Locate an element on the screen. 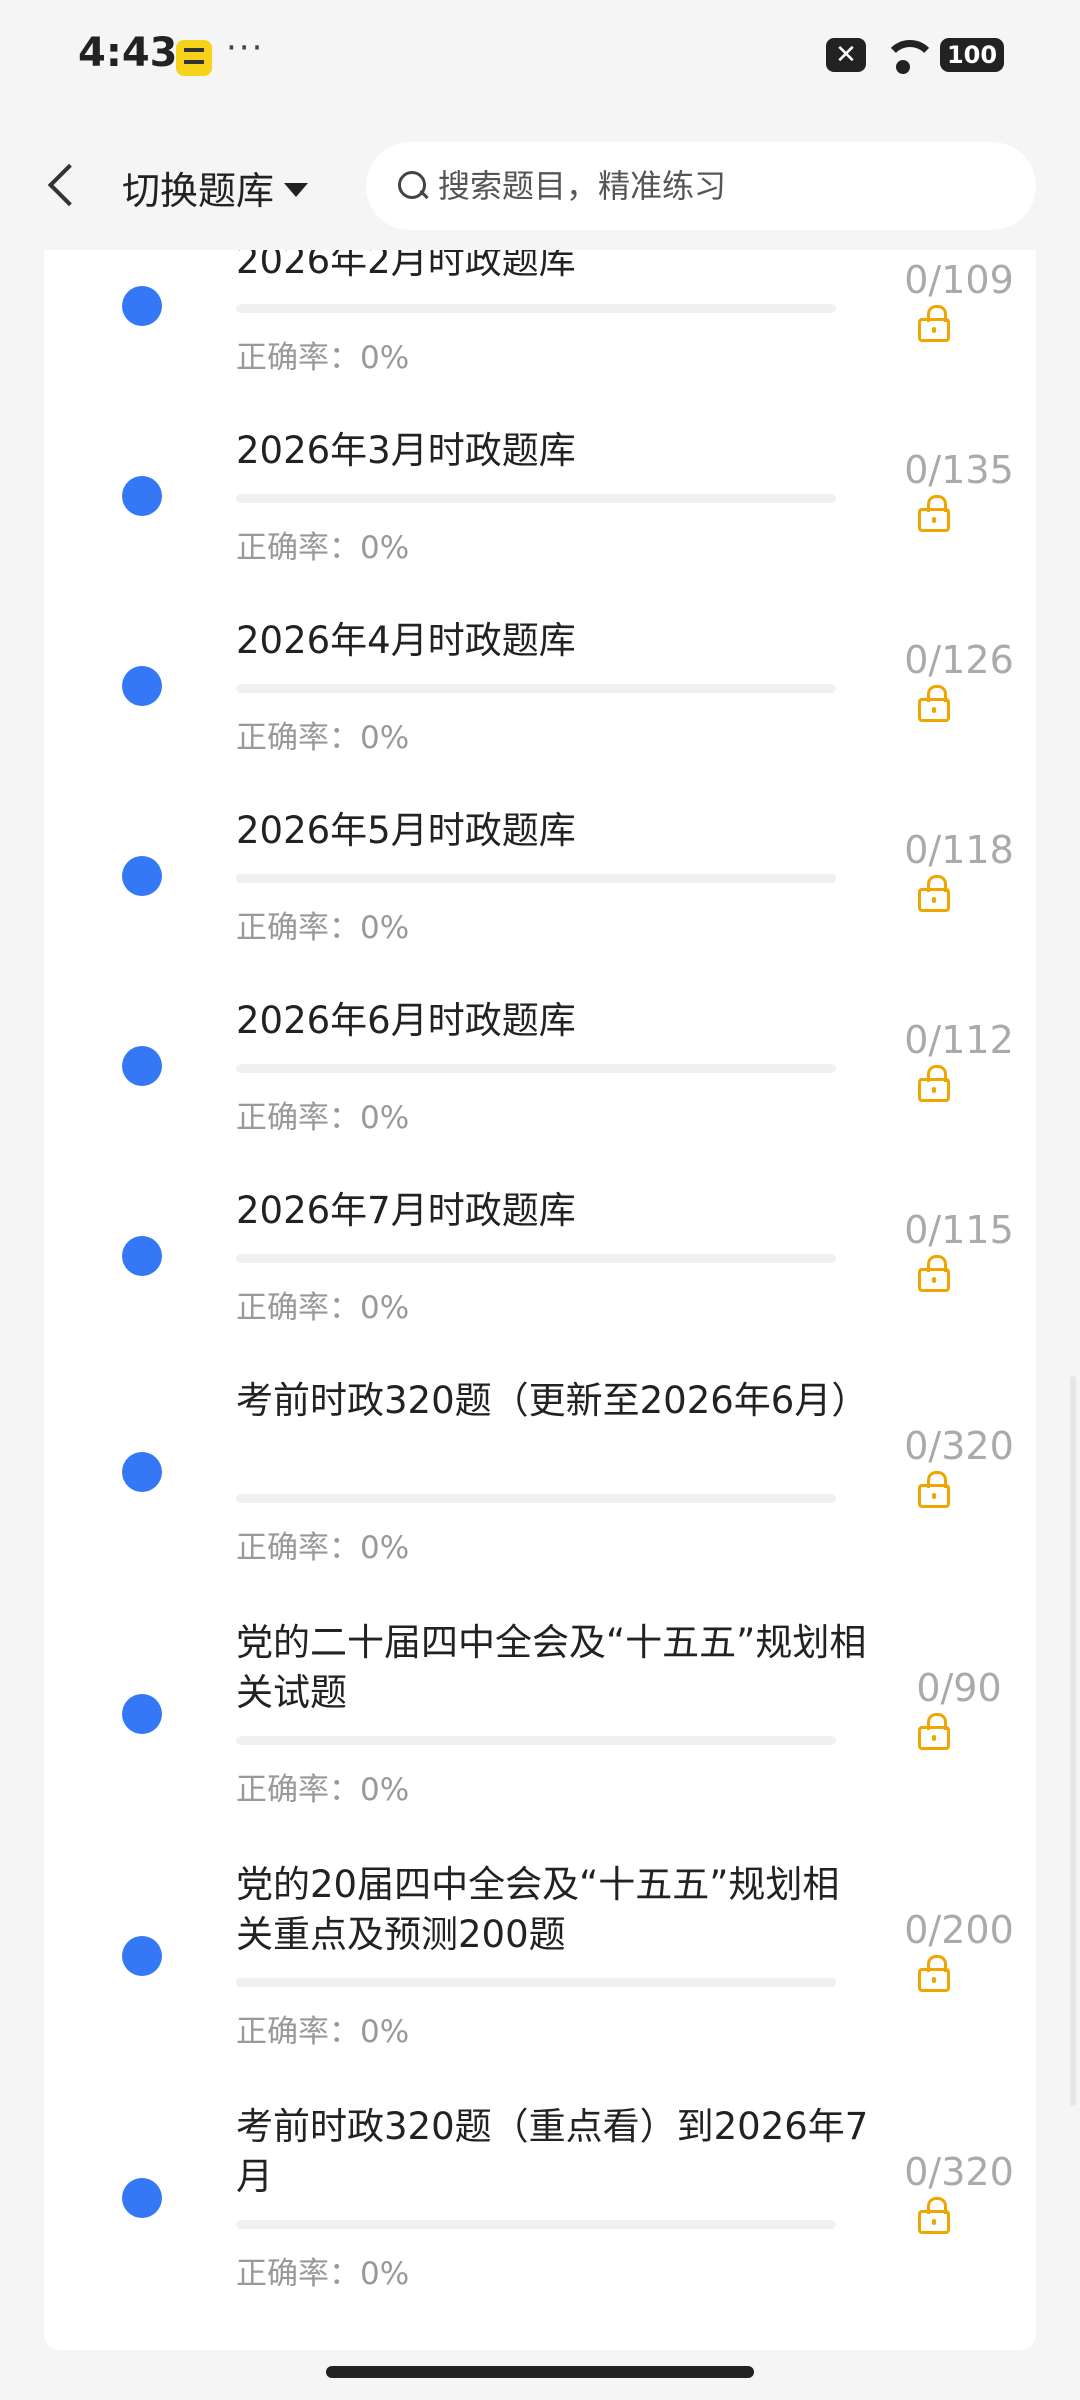 The image size is (1080, 2400). close-badge-icon: ✕ is located at coordinates (846, 55).